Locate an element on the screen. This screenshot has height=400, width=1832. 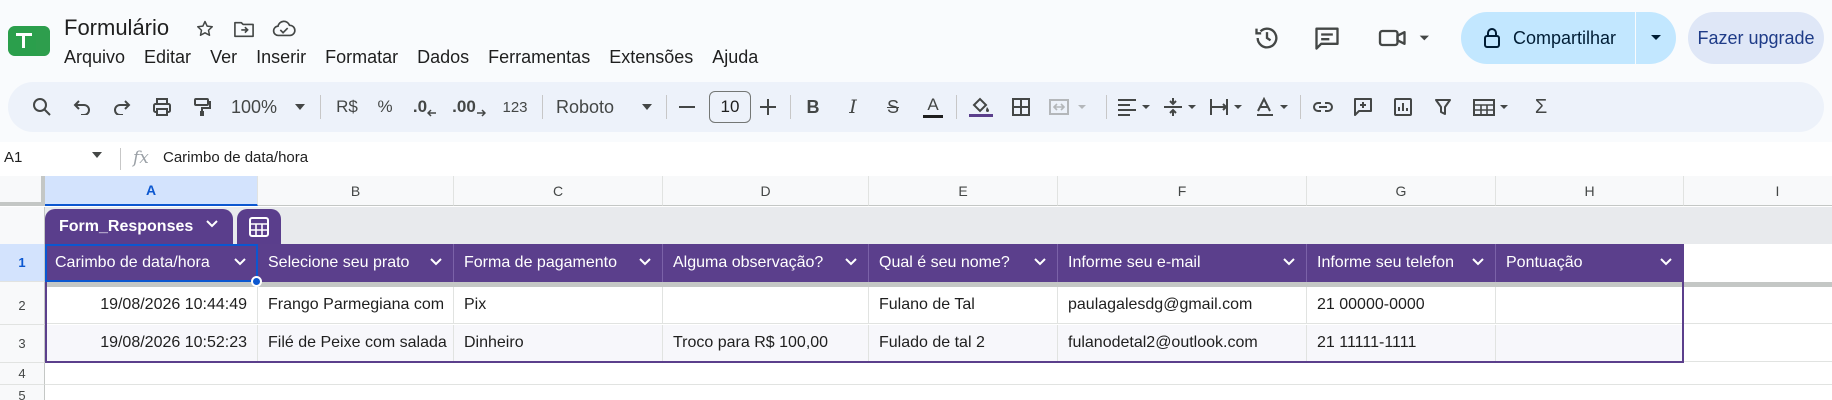
table-cell: Troco para R$ 100,00 is located at coordinates (766, 343).